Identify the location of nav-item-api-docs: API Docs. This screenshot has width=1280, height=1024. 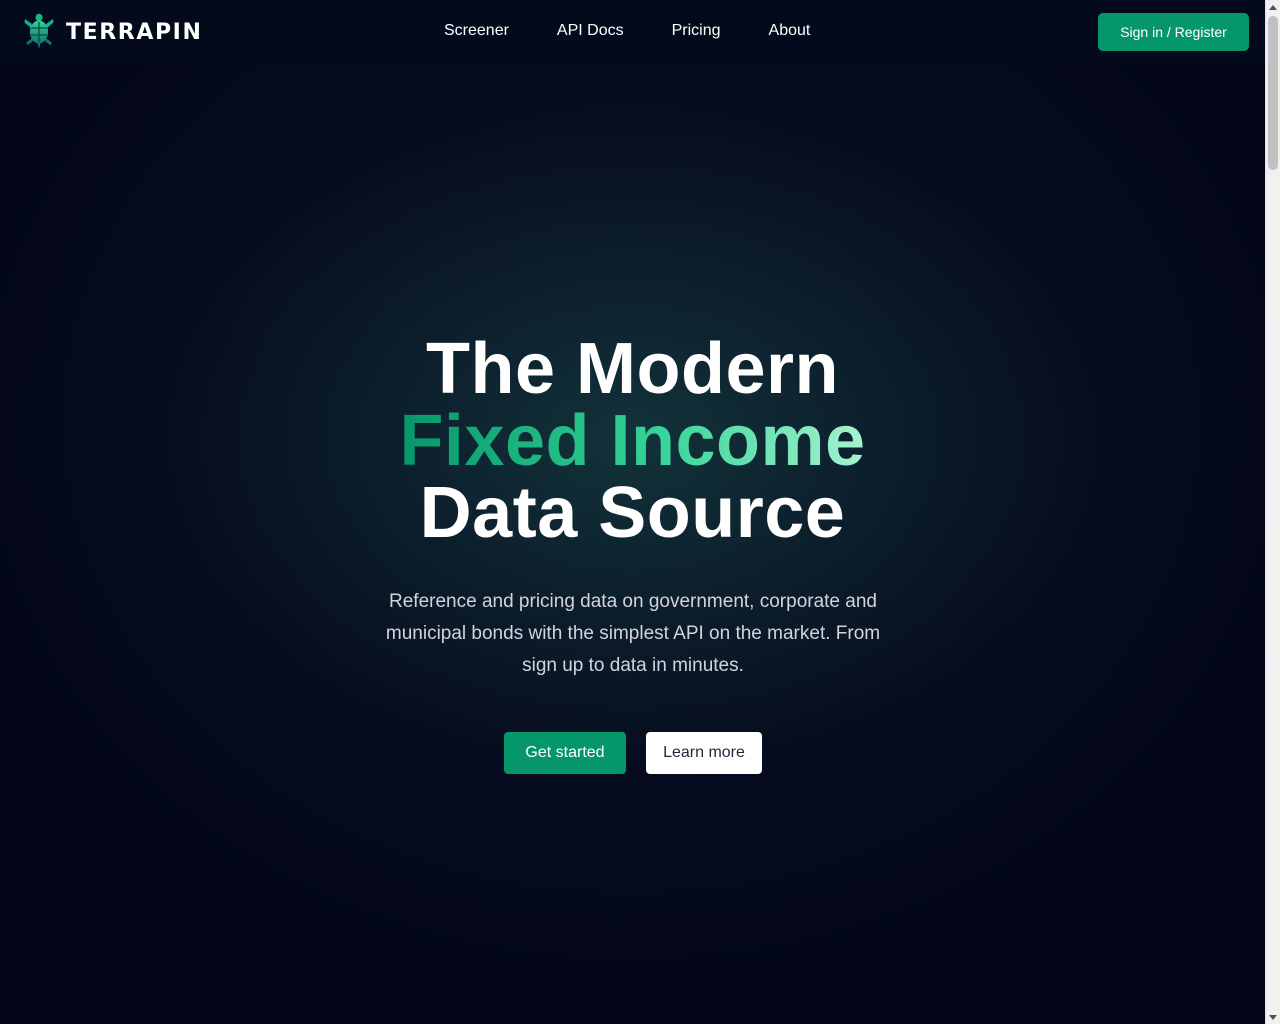
(590, 31).